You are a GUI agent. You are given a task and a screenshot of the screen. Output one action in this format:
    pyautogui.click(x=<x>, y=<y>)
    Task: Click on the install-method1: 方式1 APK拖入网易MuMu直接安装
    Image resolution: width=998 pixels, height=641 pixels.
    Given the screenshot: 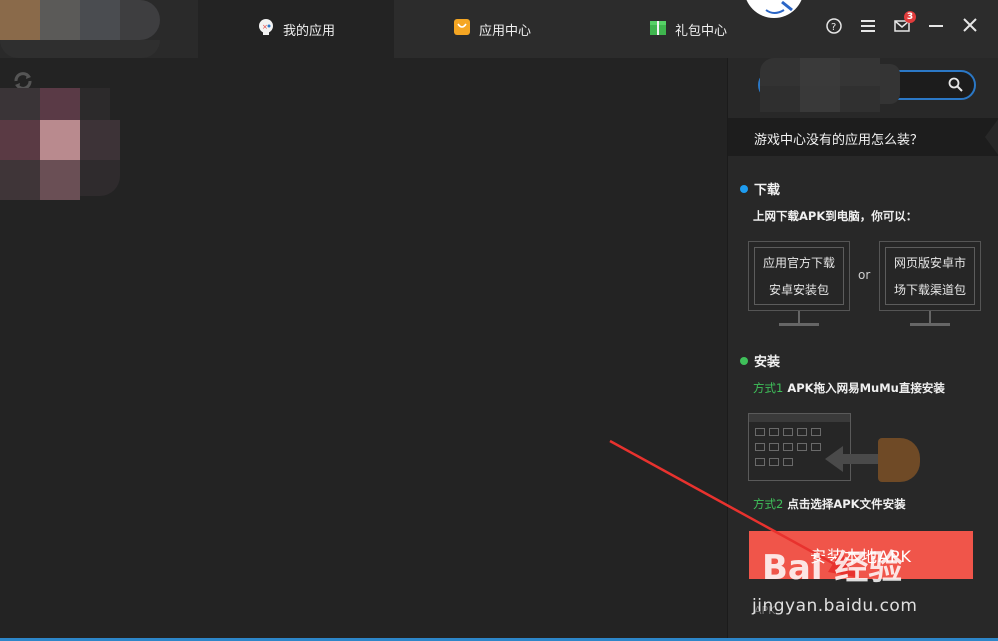 What is the action you would take?
    pyautogui.click(x=849, y=388)
    